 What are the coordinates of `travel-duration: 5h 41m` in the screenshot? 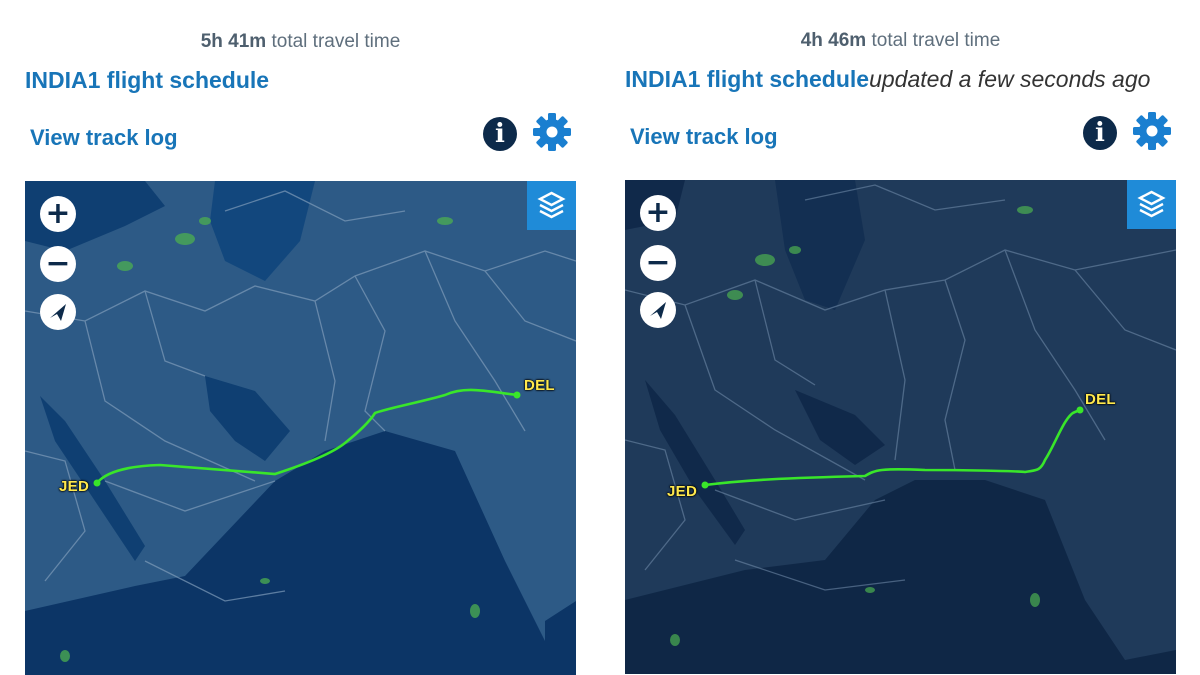 It's located at (233, 41).